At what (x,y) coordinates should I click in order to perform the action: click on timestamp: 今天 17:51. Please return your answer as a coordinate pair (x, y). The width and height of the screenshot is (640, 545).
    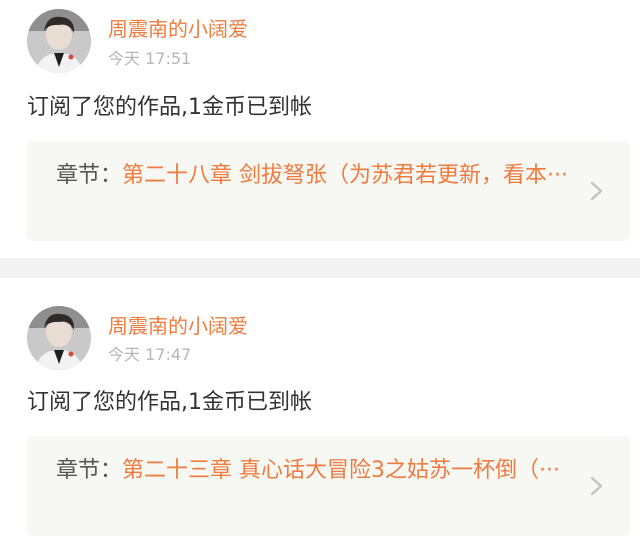
    Looking at the image, I should click on (150, 58).